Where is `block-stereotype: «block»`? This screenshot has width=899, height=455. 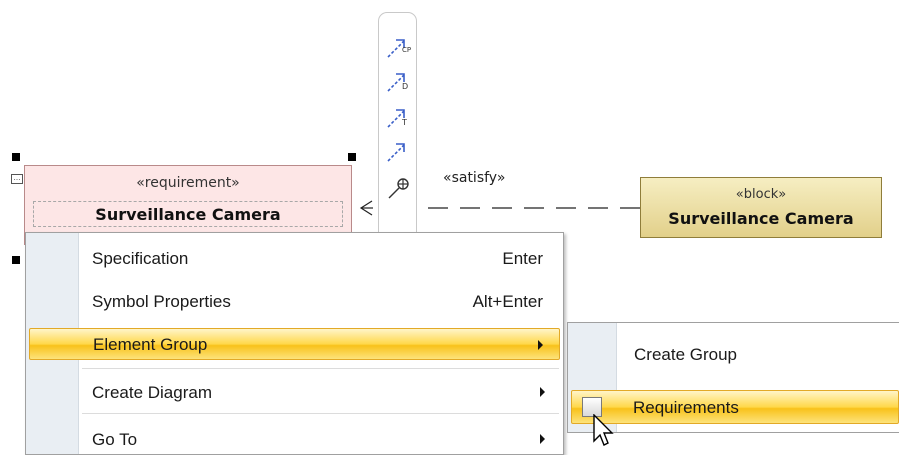
block-stereotype: «block» is located at coordinates (761, 194).